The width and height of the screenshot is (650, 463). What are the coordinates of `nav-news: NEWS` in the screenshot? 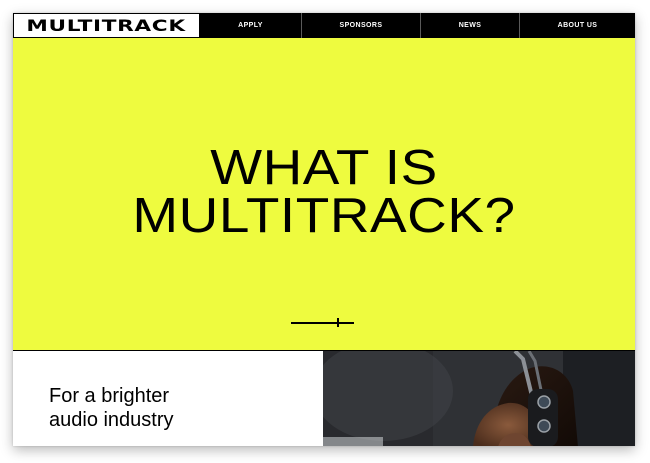 It's located at (469, 25).